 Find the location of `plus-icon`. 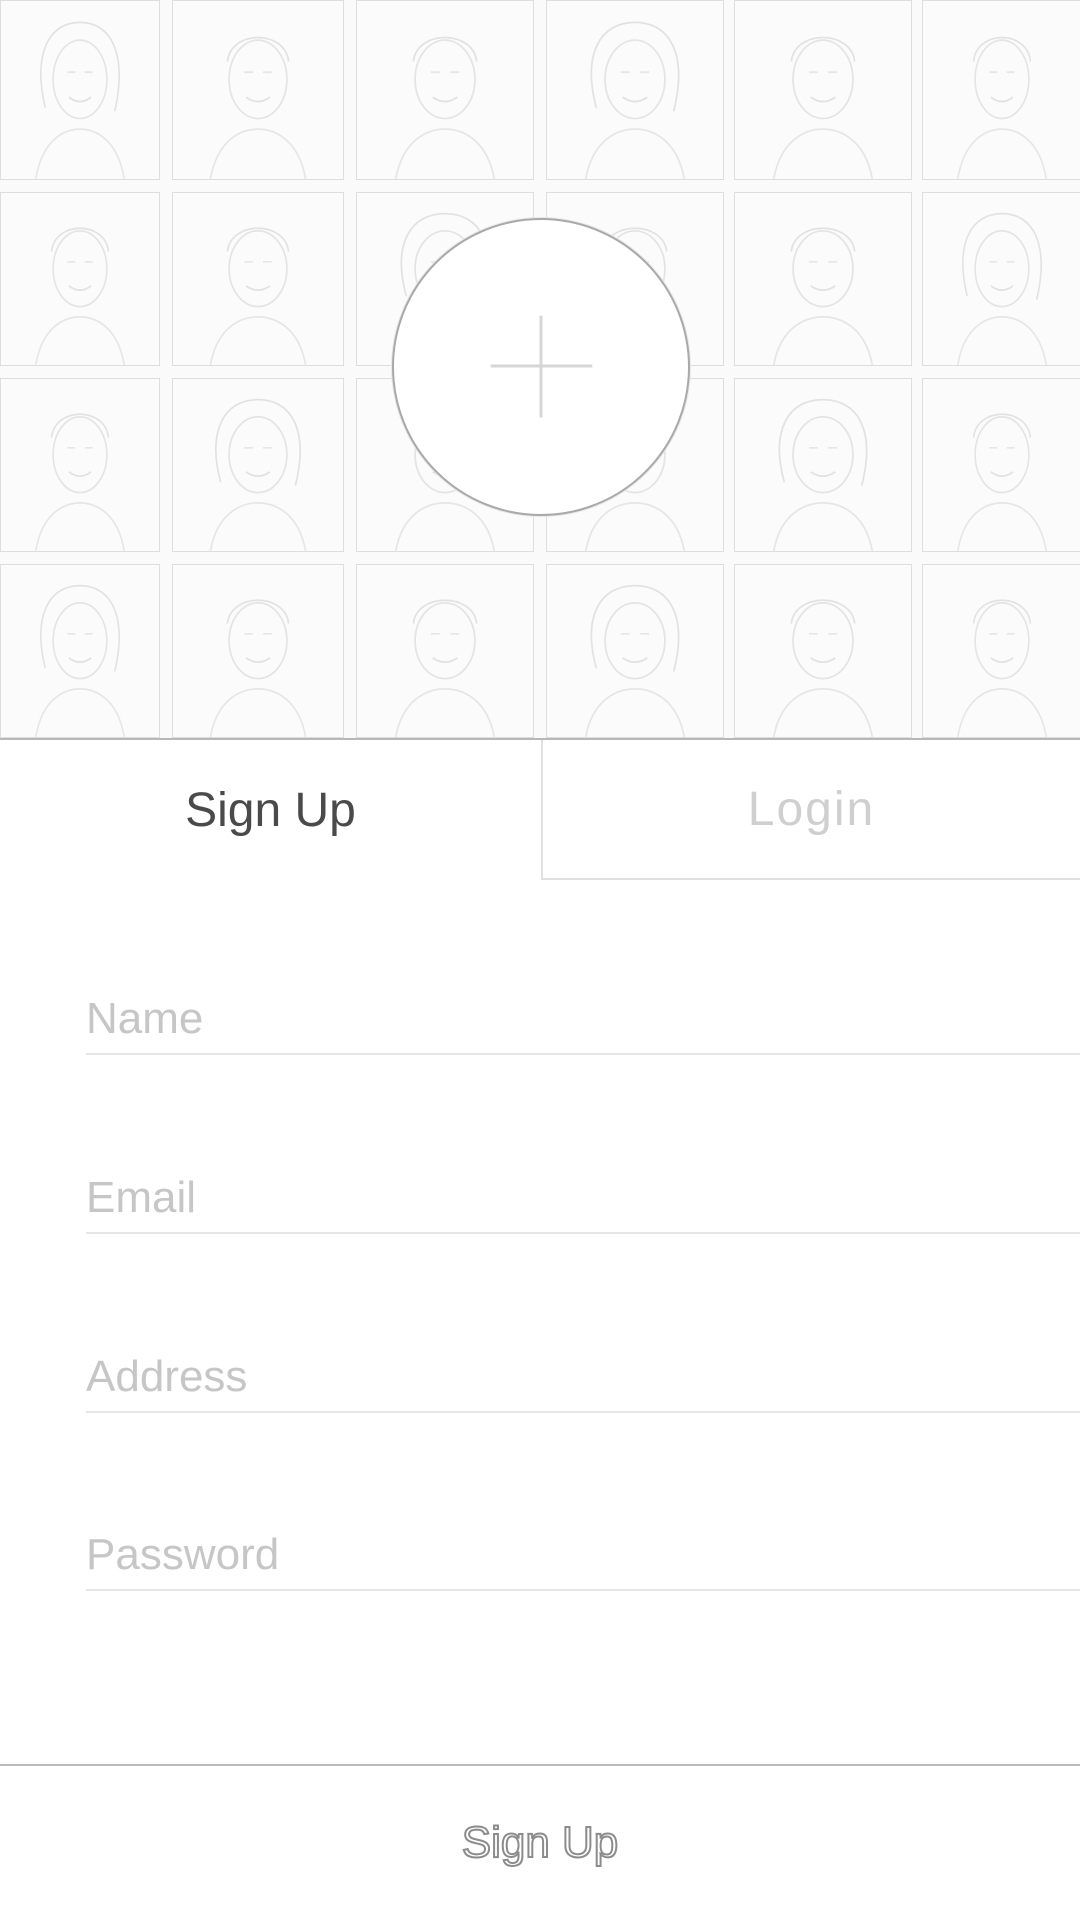

plus-icon is located at coordinates (541, 366).